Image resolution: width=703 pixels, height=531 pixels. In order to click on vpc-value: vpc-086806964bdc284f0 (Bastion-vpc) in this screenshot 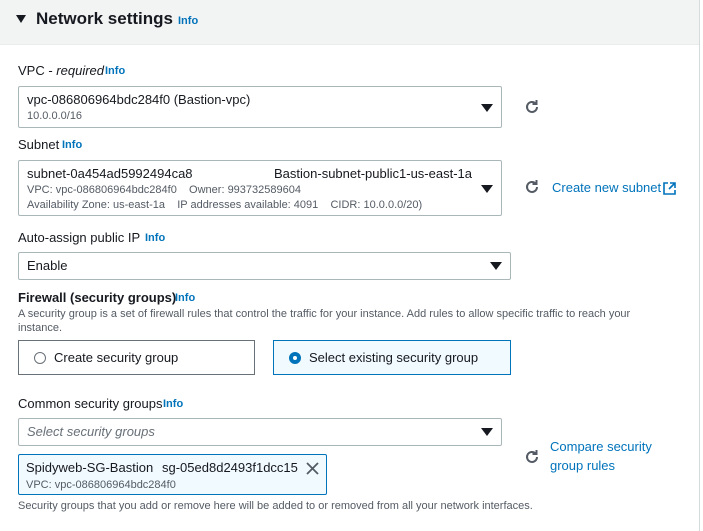, I will do `click(139, 99)`.